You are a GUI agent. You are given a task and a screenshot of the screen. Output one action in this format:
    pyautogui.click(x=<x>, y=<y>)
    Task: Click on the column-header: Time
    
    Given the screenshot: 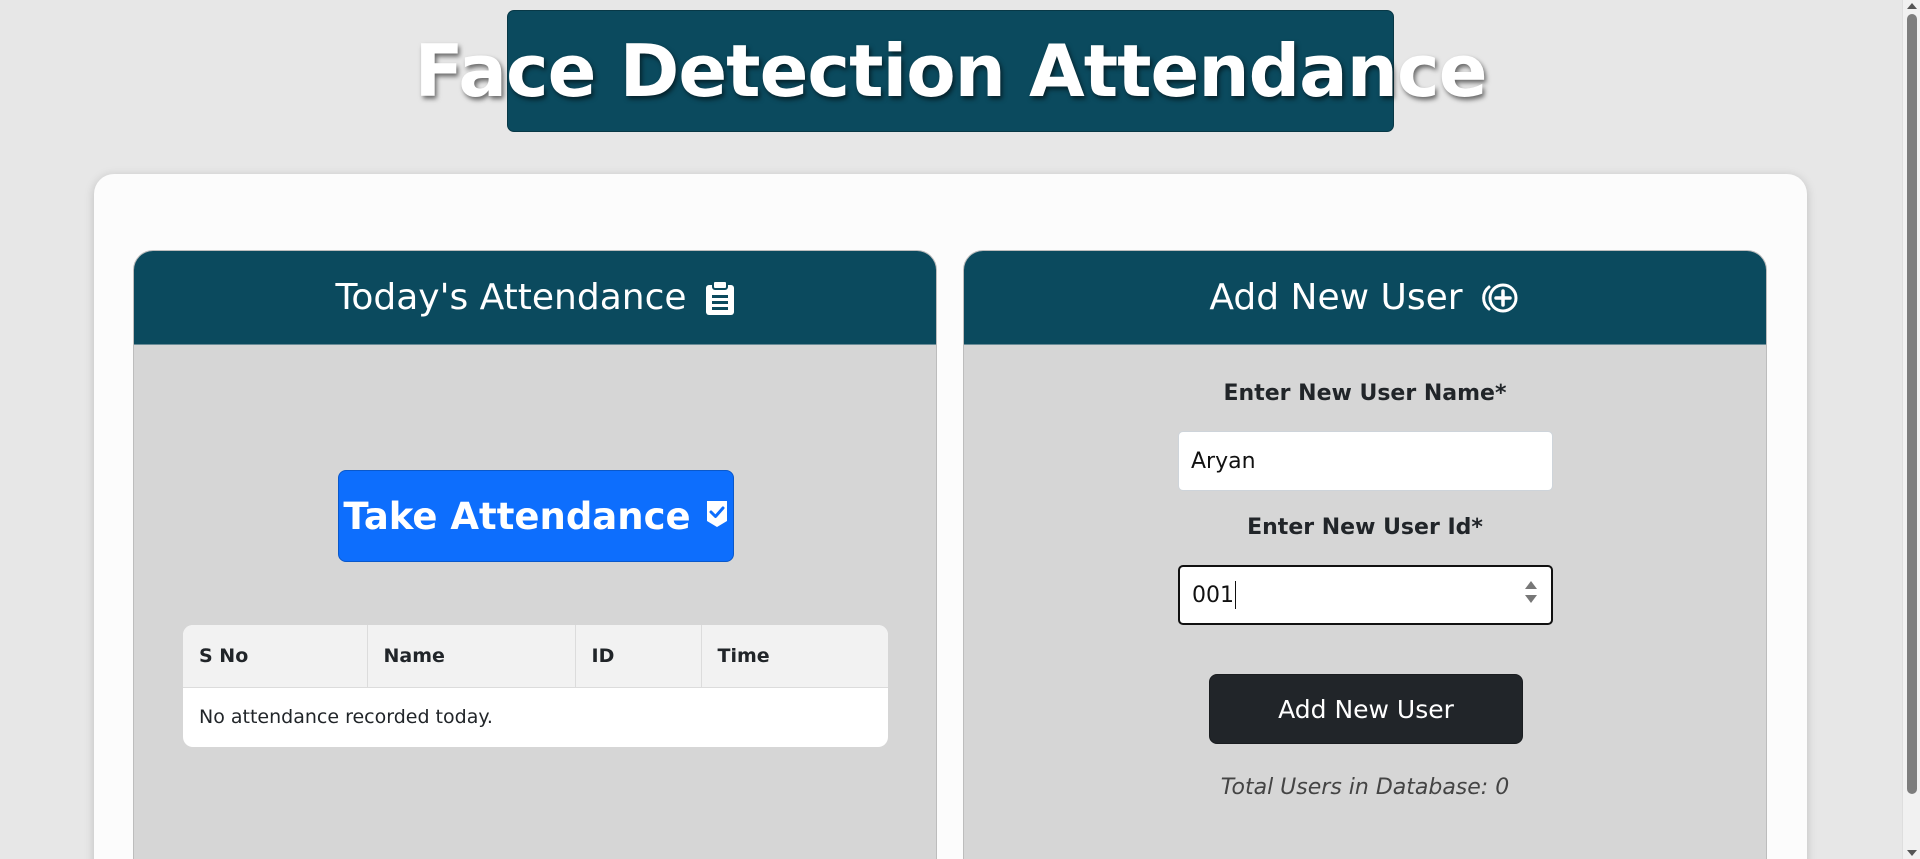 What is the action you would take?
    pyautogui.click(x=794, y=656)
    